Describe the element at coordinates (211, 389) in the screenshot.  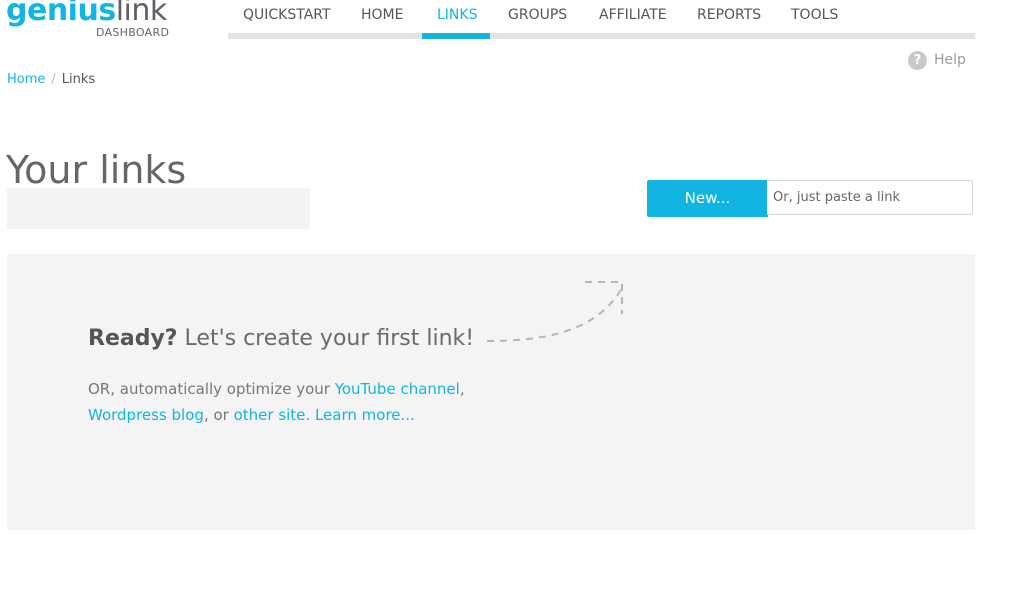
I see `or-prefix-text: OR, automatically optimize your` at that location.